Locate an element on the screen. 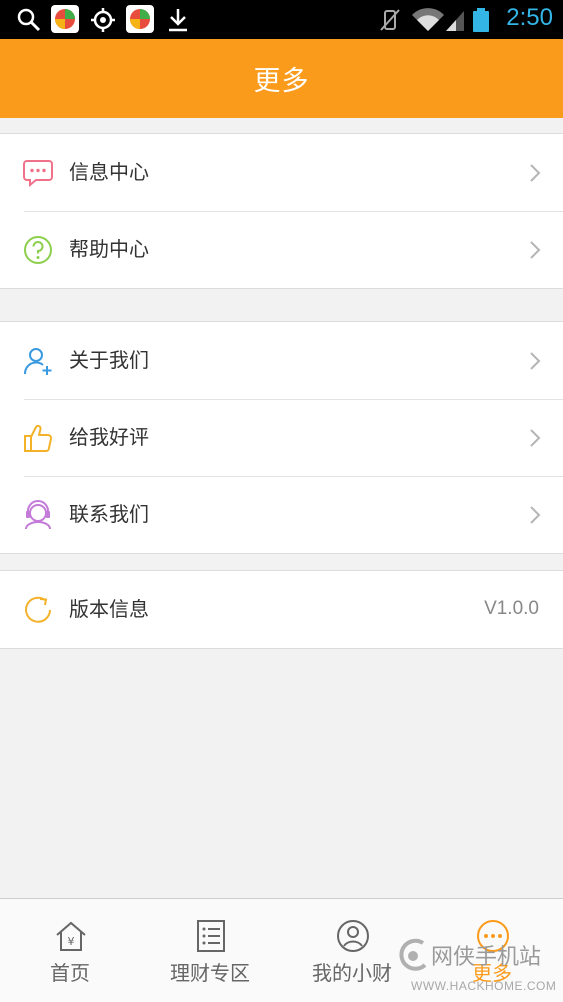 This screenshot has width=563, height=1002. version-value: V1.0.0 is located at coordinates (511, 608).